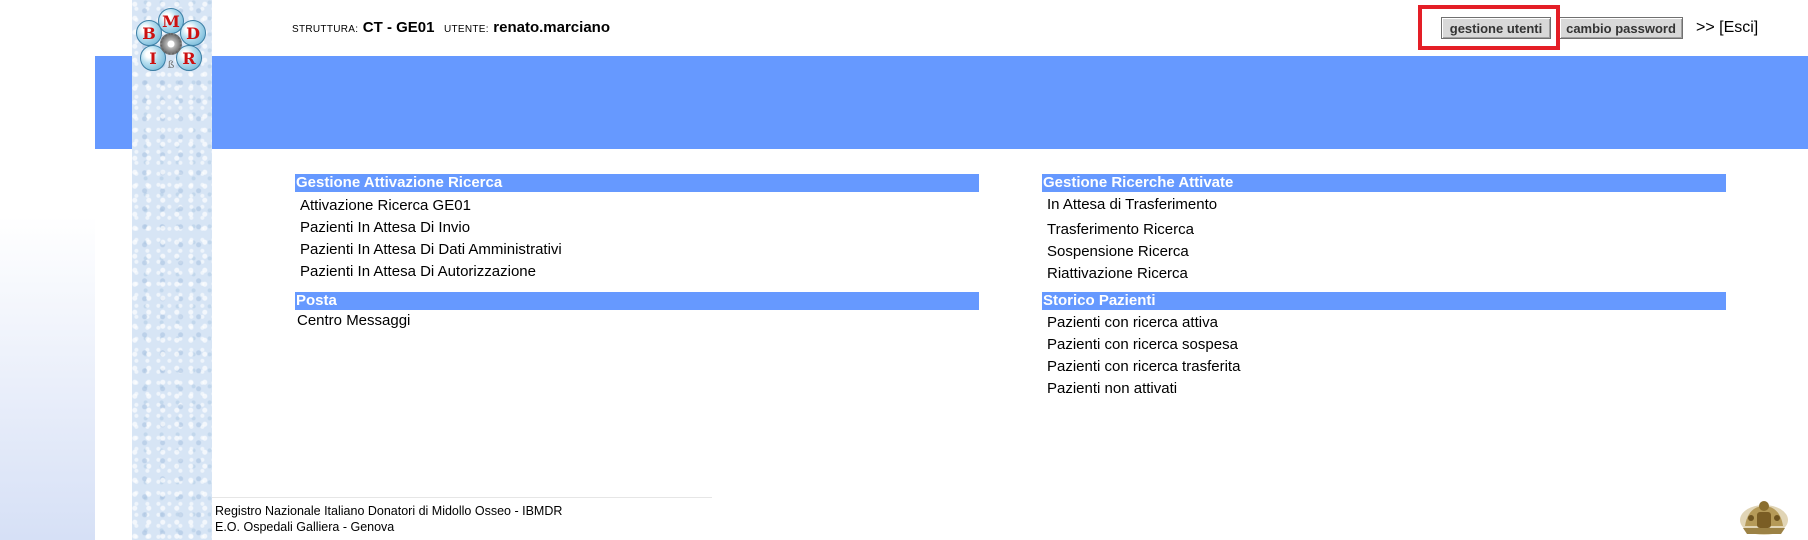  What do you see at coordinates (47, 270) in the screenshot?
I see `left-gradient-background` at bounding box center [47, 270].